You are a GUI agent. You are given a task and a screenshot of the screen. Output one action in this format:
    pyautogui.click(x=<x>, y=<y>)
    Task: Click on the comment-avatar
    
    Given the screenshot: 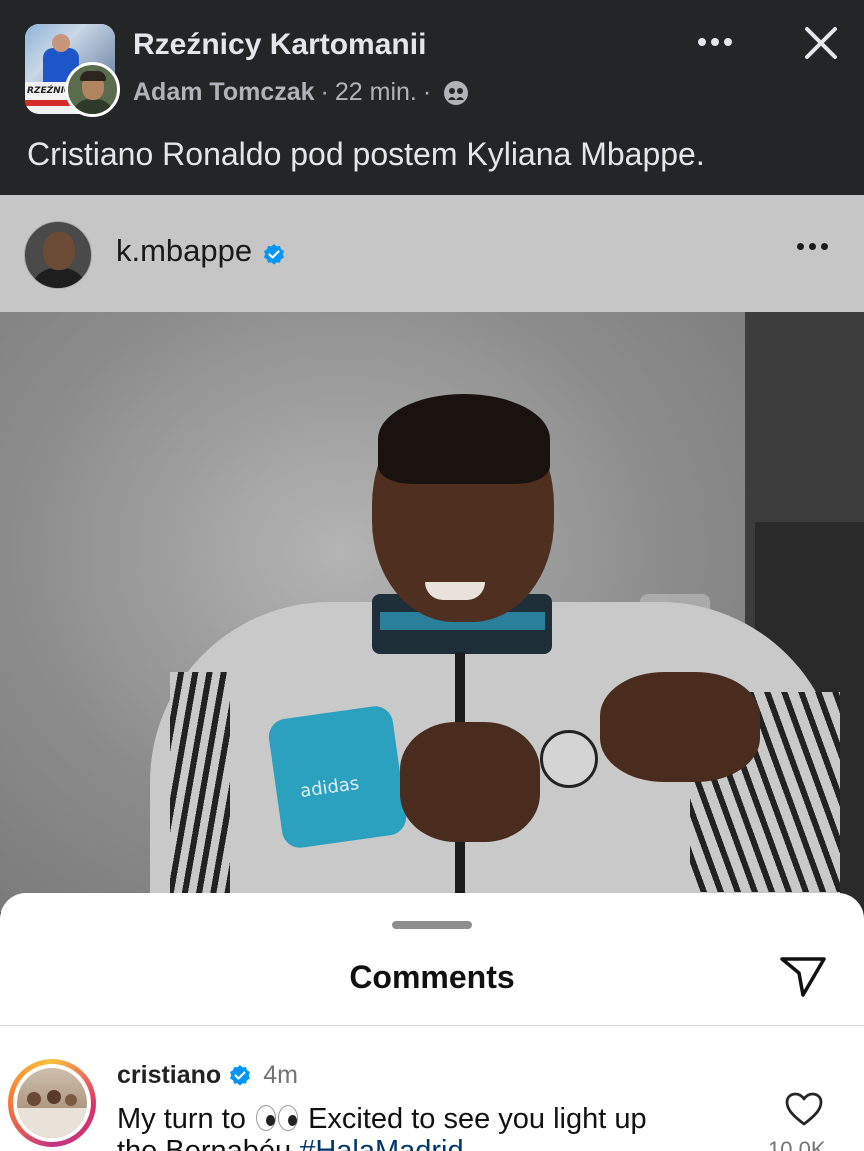 What is the action you would take?
    pyautogui.click(x=52, y=1103)
    